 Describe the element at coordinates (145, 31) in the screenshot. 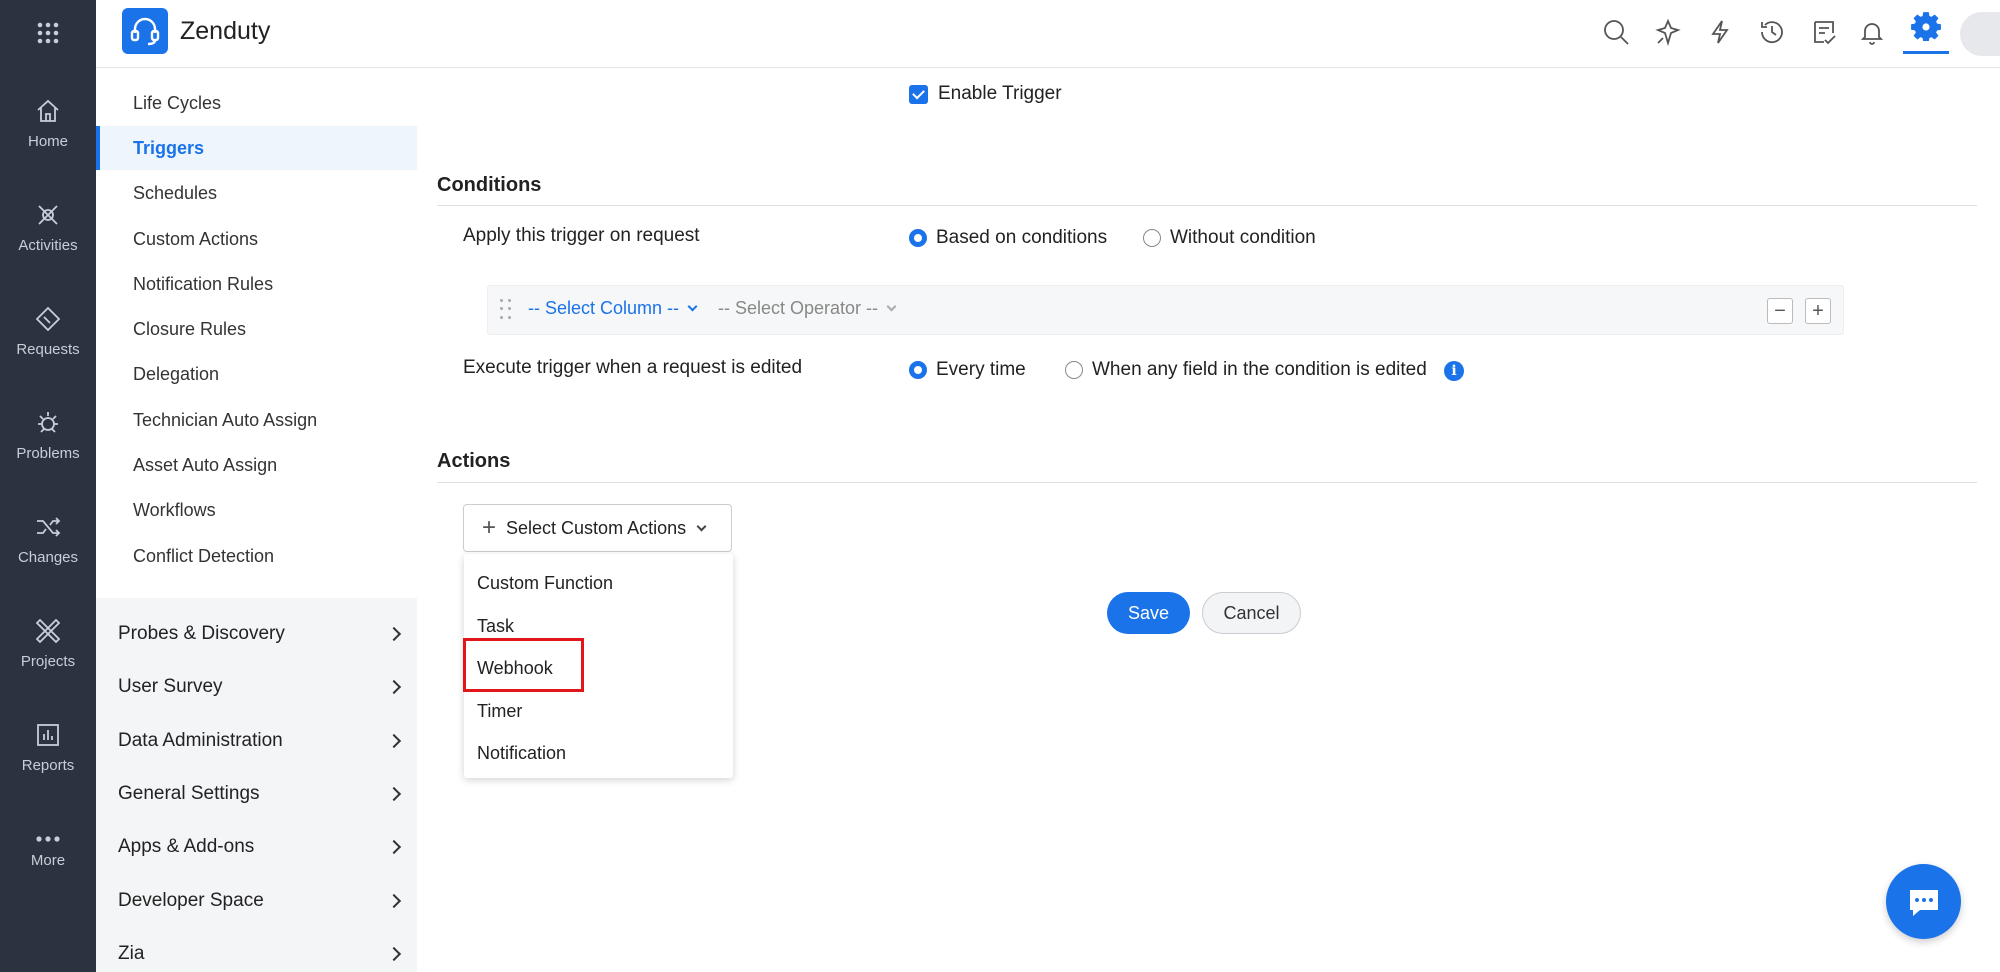

I see `brand-logo-icon` at that location.